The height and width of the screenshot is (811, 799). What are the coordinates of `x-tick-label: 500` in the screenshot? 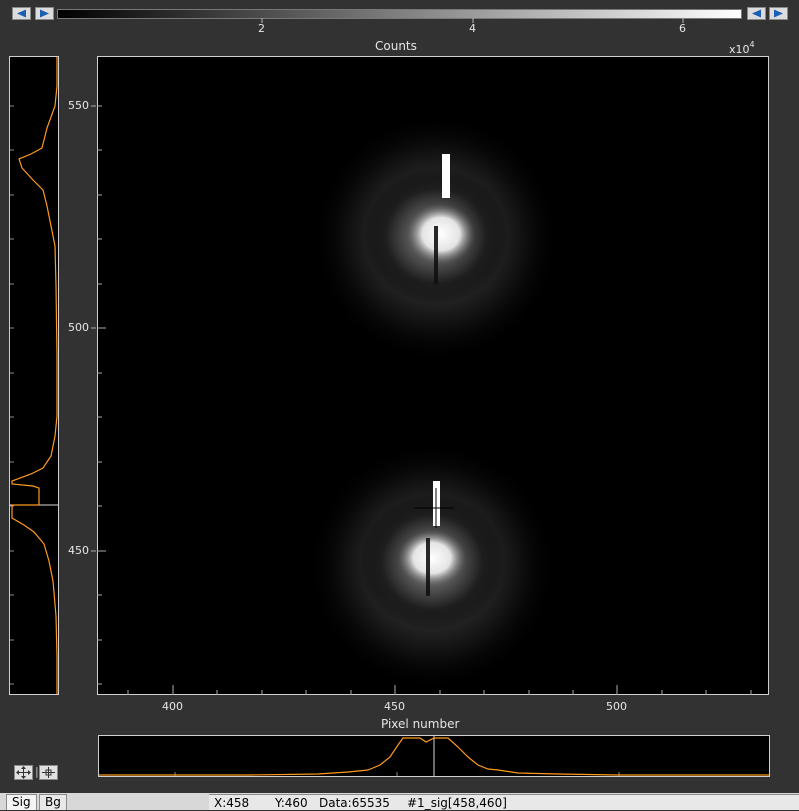 It's located at (616, 706).